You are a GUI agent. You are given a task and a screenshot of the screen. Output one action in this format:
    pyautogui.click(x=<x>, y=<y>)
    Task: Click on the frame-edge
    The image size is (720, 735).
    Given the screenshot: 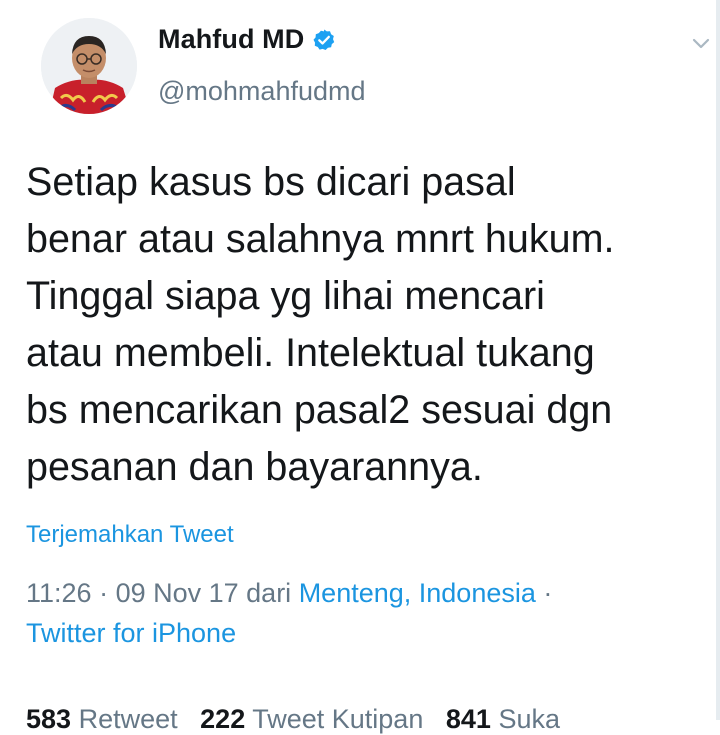 What is the action you would take?
    pyautogui.click(x=718, y=360)
    